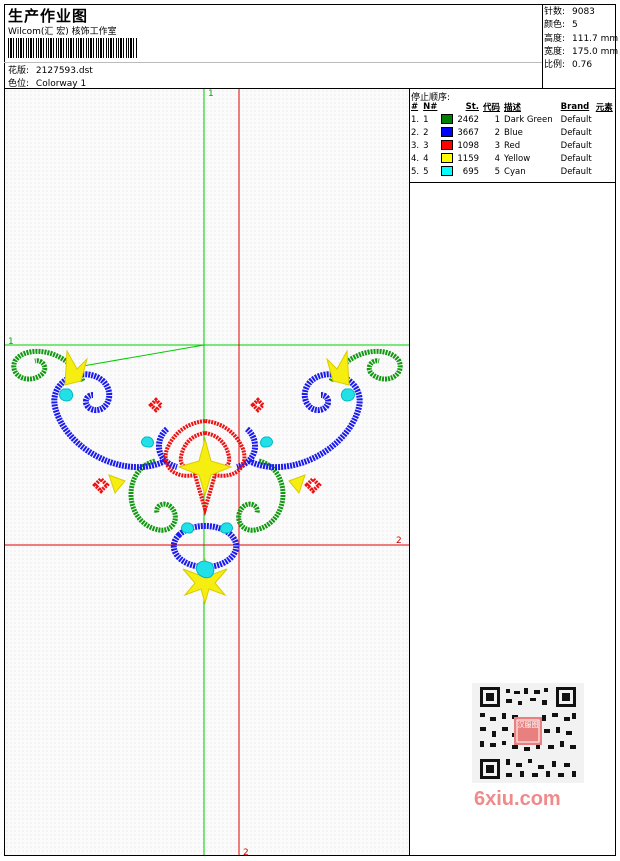 The image size is (620, 861). I want to click on qr-code, so click(528, 733).